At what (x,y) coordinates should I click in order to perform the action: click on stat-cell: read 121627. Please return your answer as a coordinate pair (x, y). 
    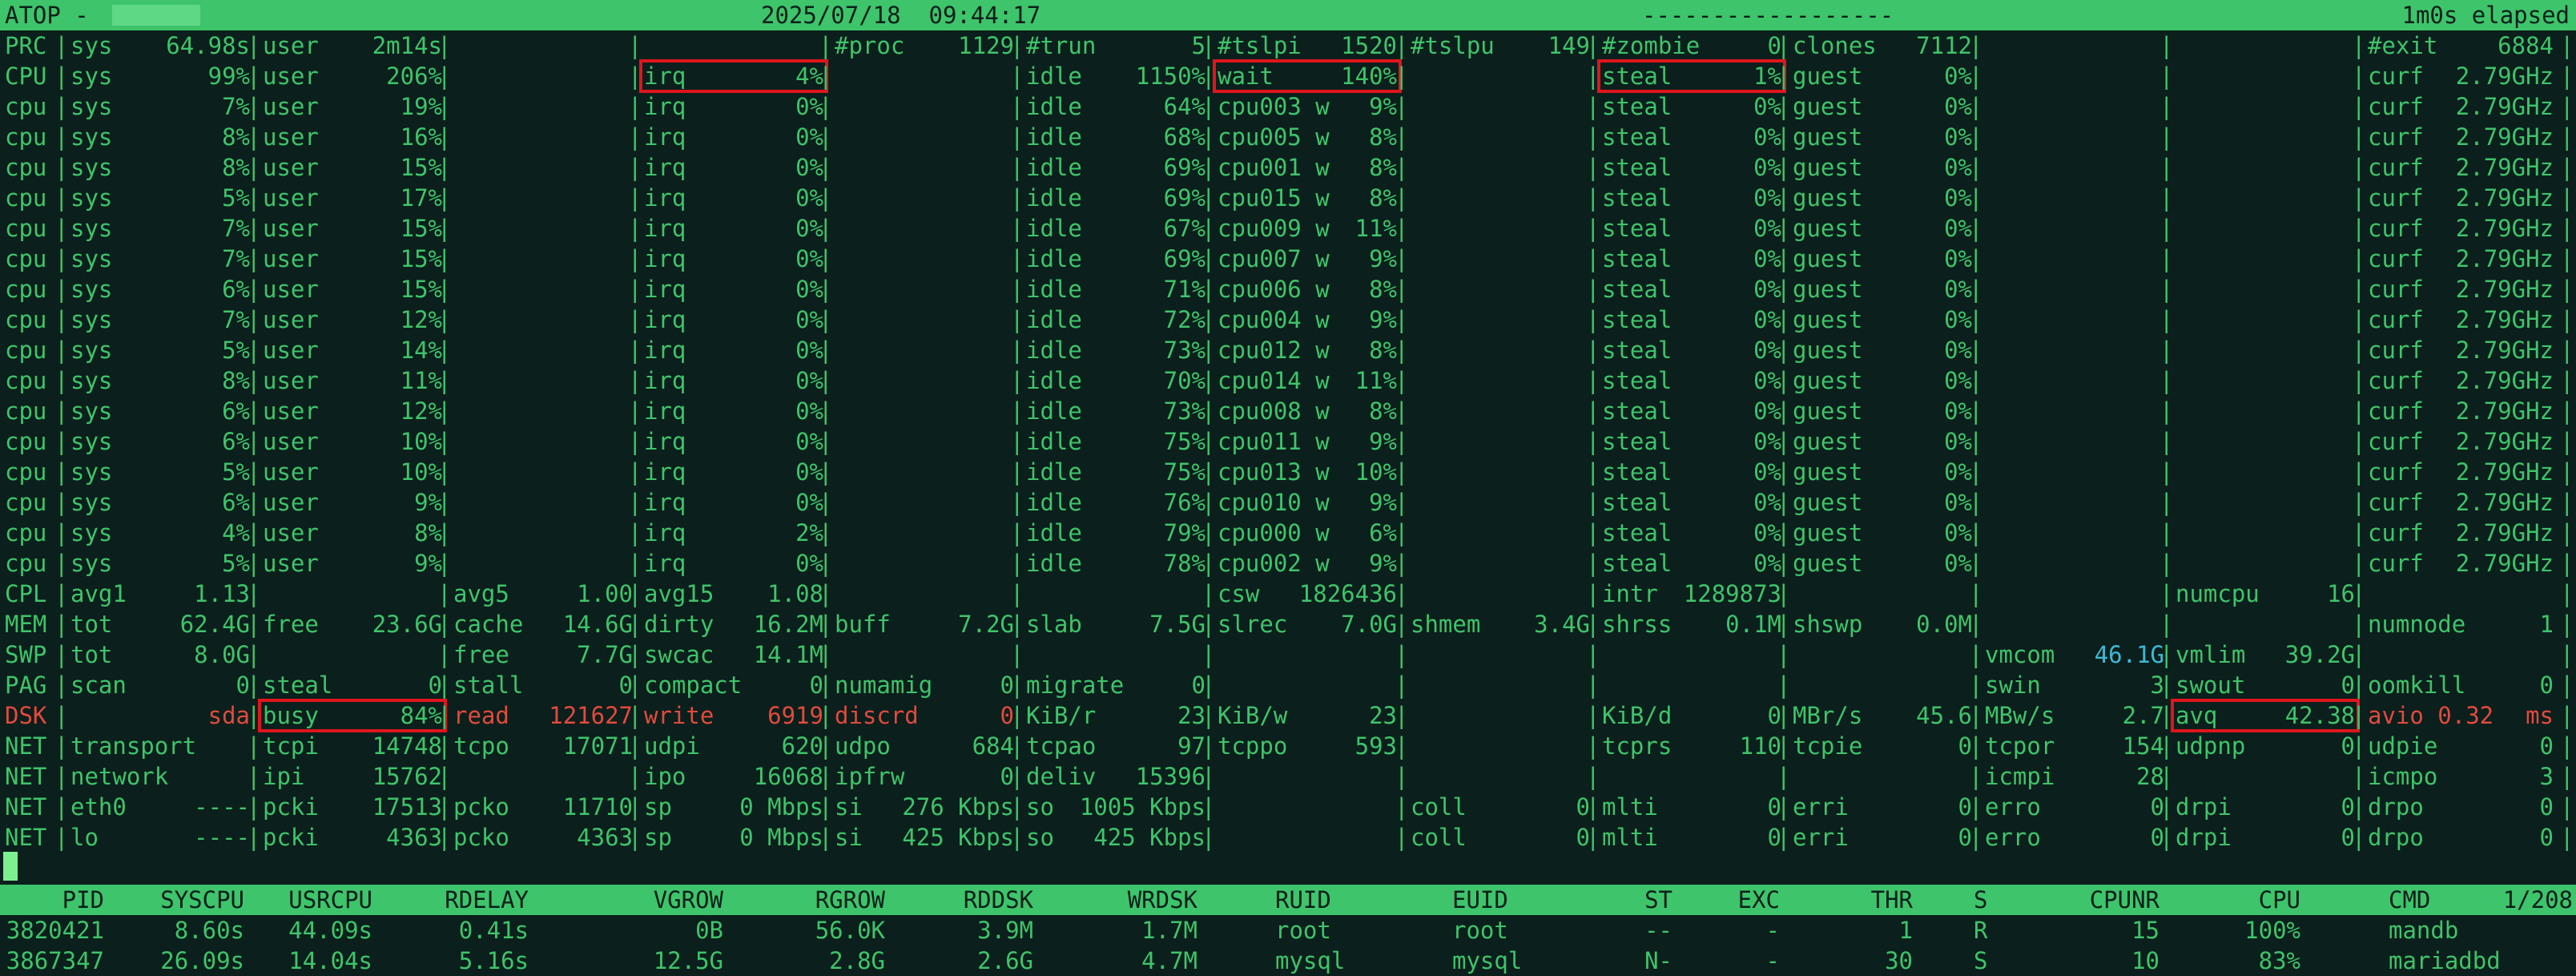
    Looking at the image, I should click on (543, 715).